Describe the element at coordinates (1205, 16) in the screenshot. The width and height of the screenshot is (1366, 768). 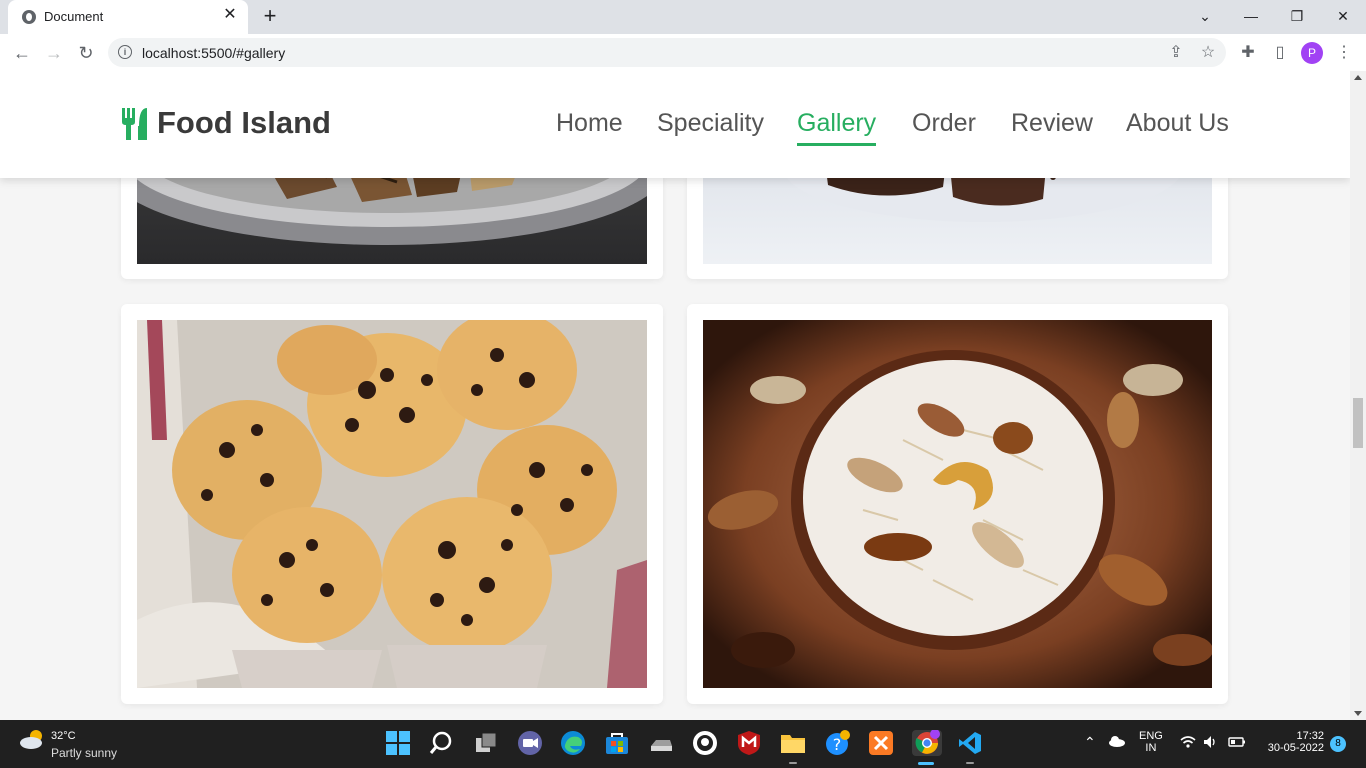
I see `tab-search-icon: ⌄` at that location.